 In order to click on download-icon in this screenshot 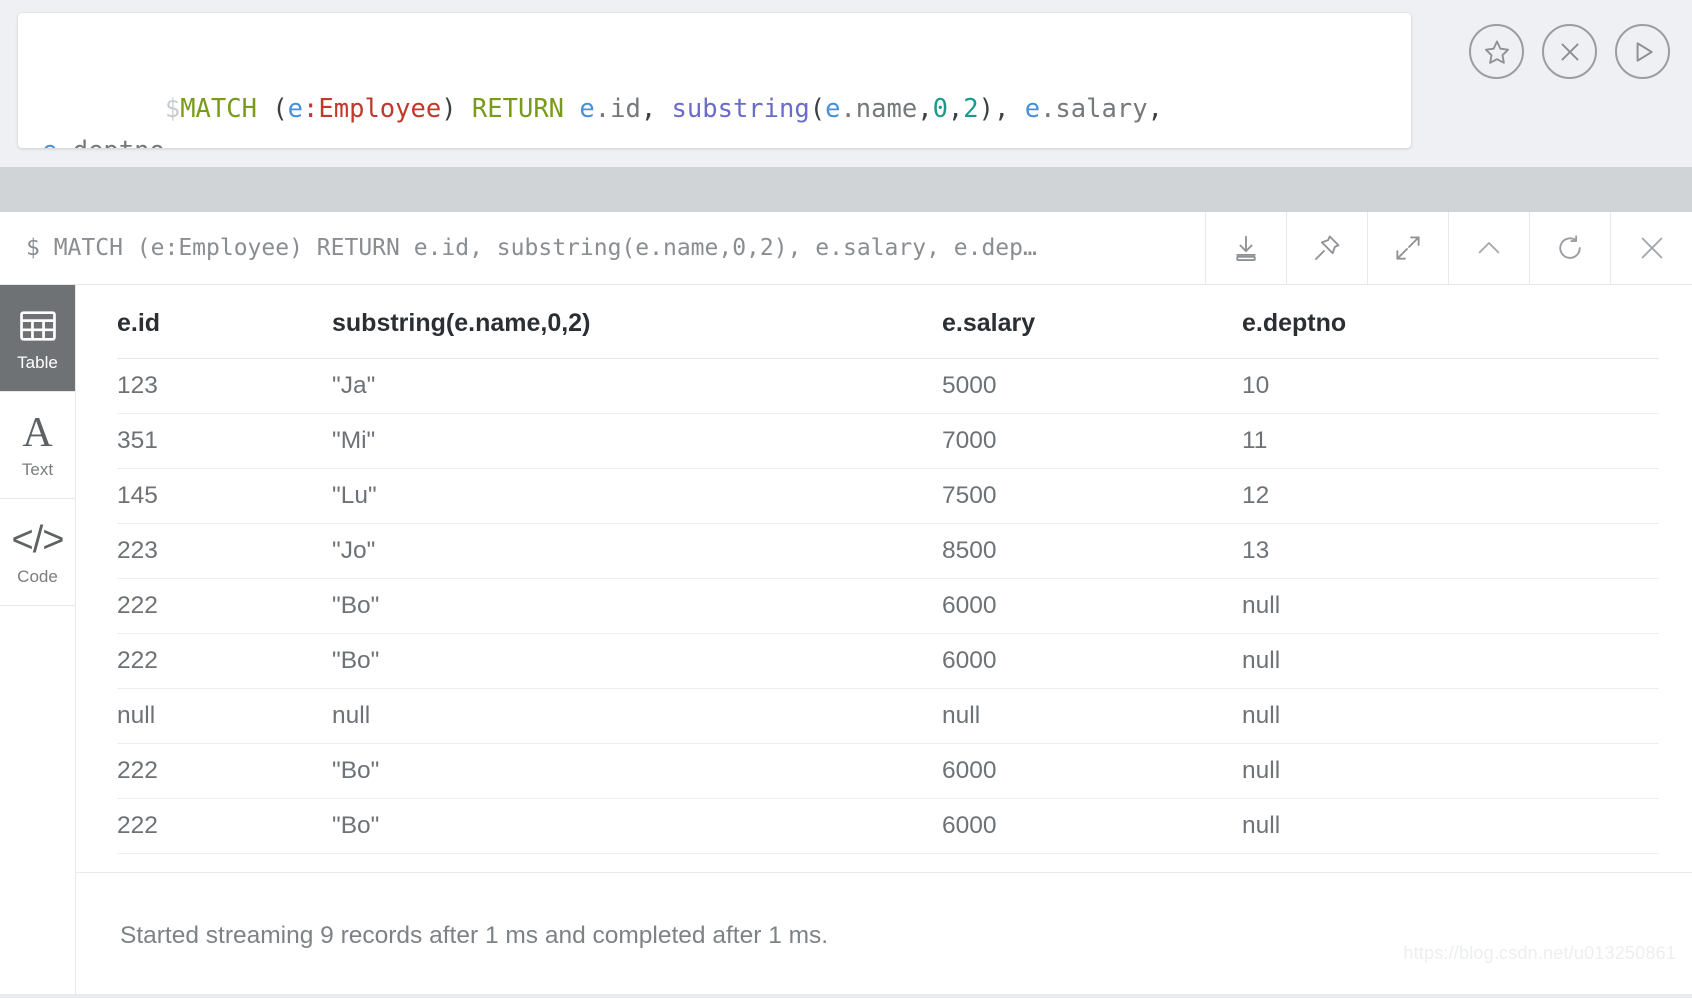, I will do `click(1246, 248)`.